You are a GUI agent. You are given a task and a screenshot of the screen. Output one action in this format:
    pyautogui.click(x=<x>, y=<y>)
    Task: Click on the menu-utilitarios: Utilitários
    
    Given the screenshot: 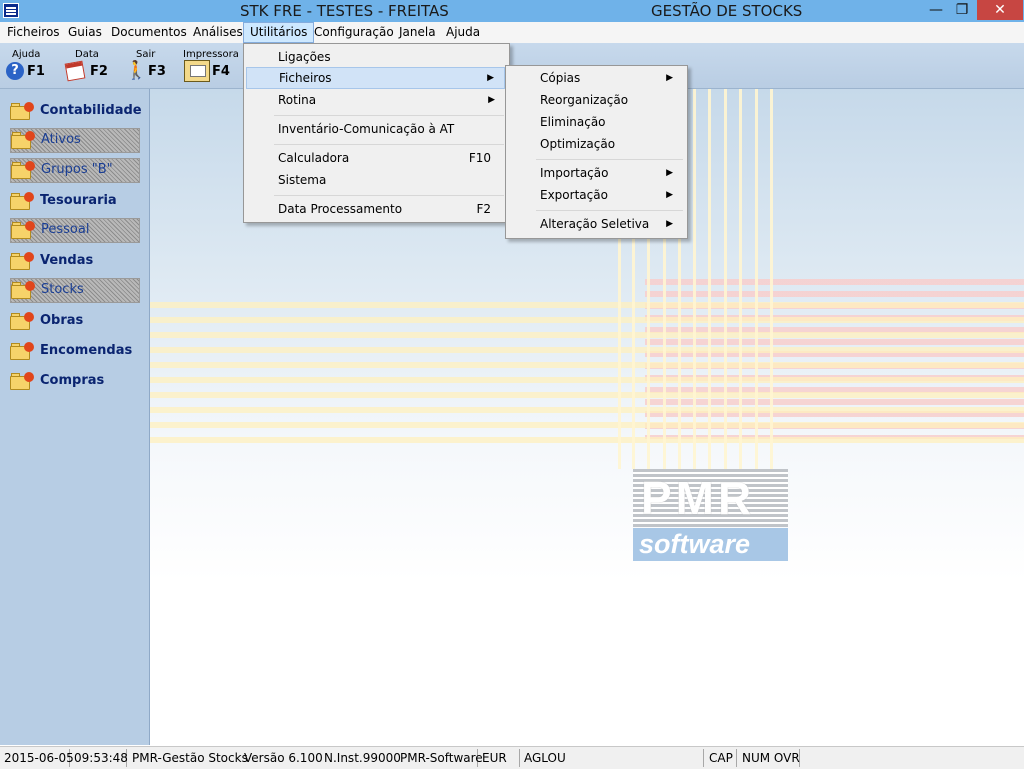 What is the action you would take?
    pyautogui.click(x=279, y=32)
    